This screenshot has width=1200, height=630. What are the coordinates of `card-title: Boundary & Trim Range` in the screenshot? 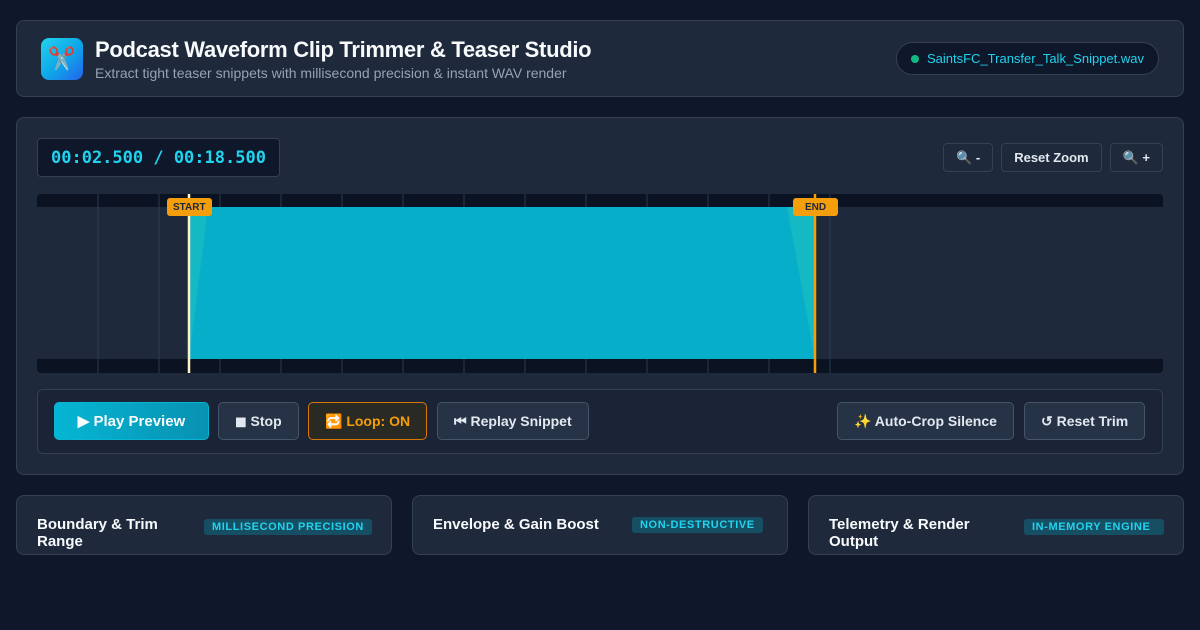 It's located at (97, 533).